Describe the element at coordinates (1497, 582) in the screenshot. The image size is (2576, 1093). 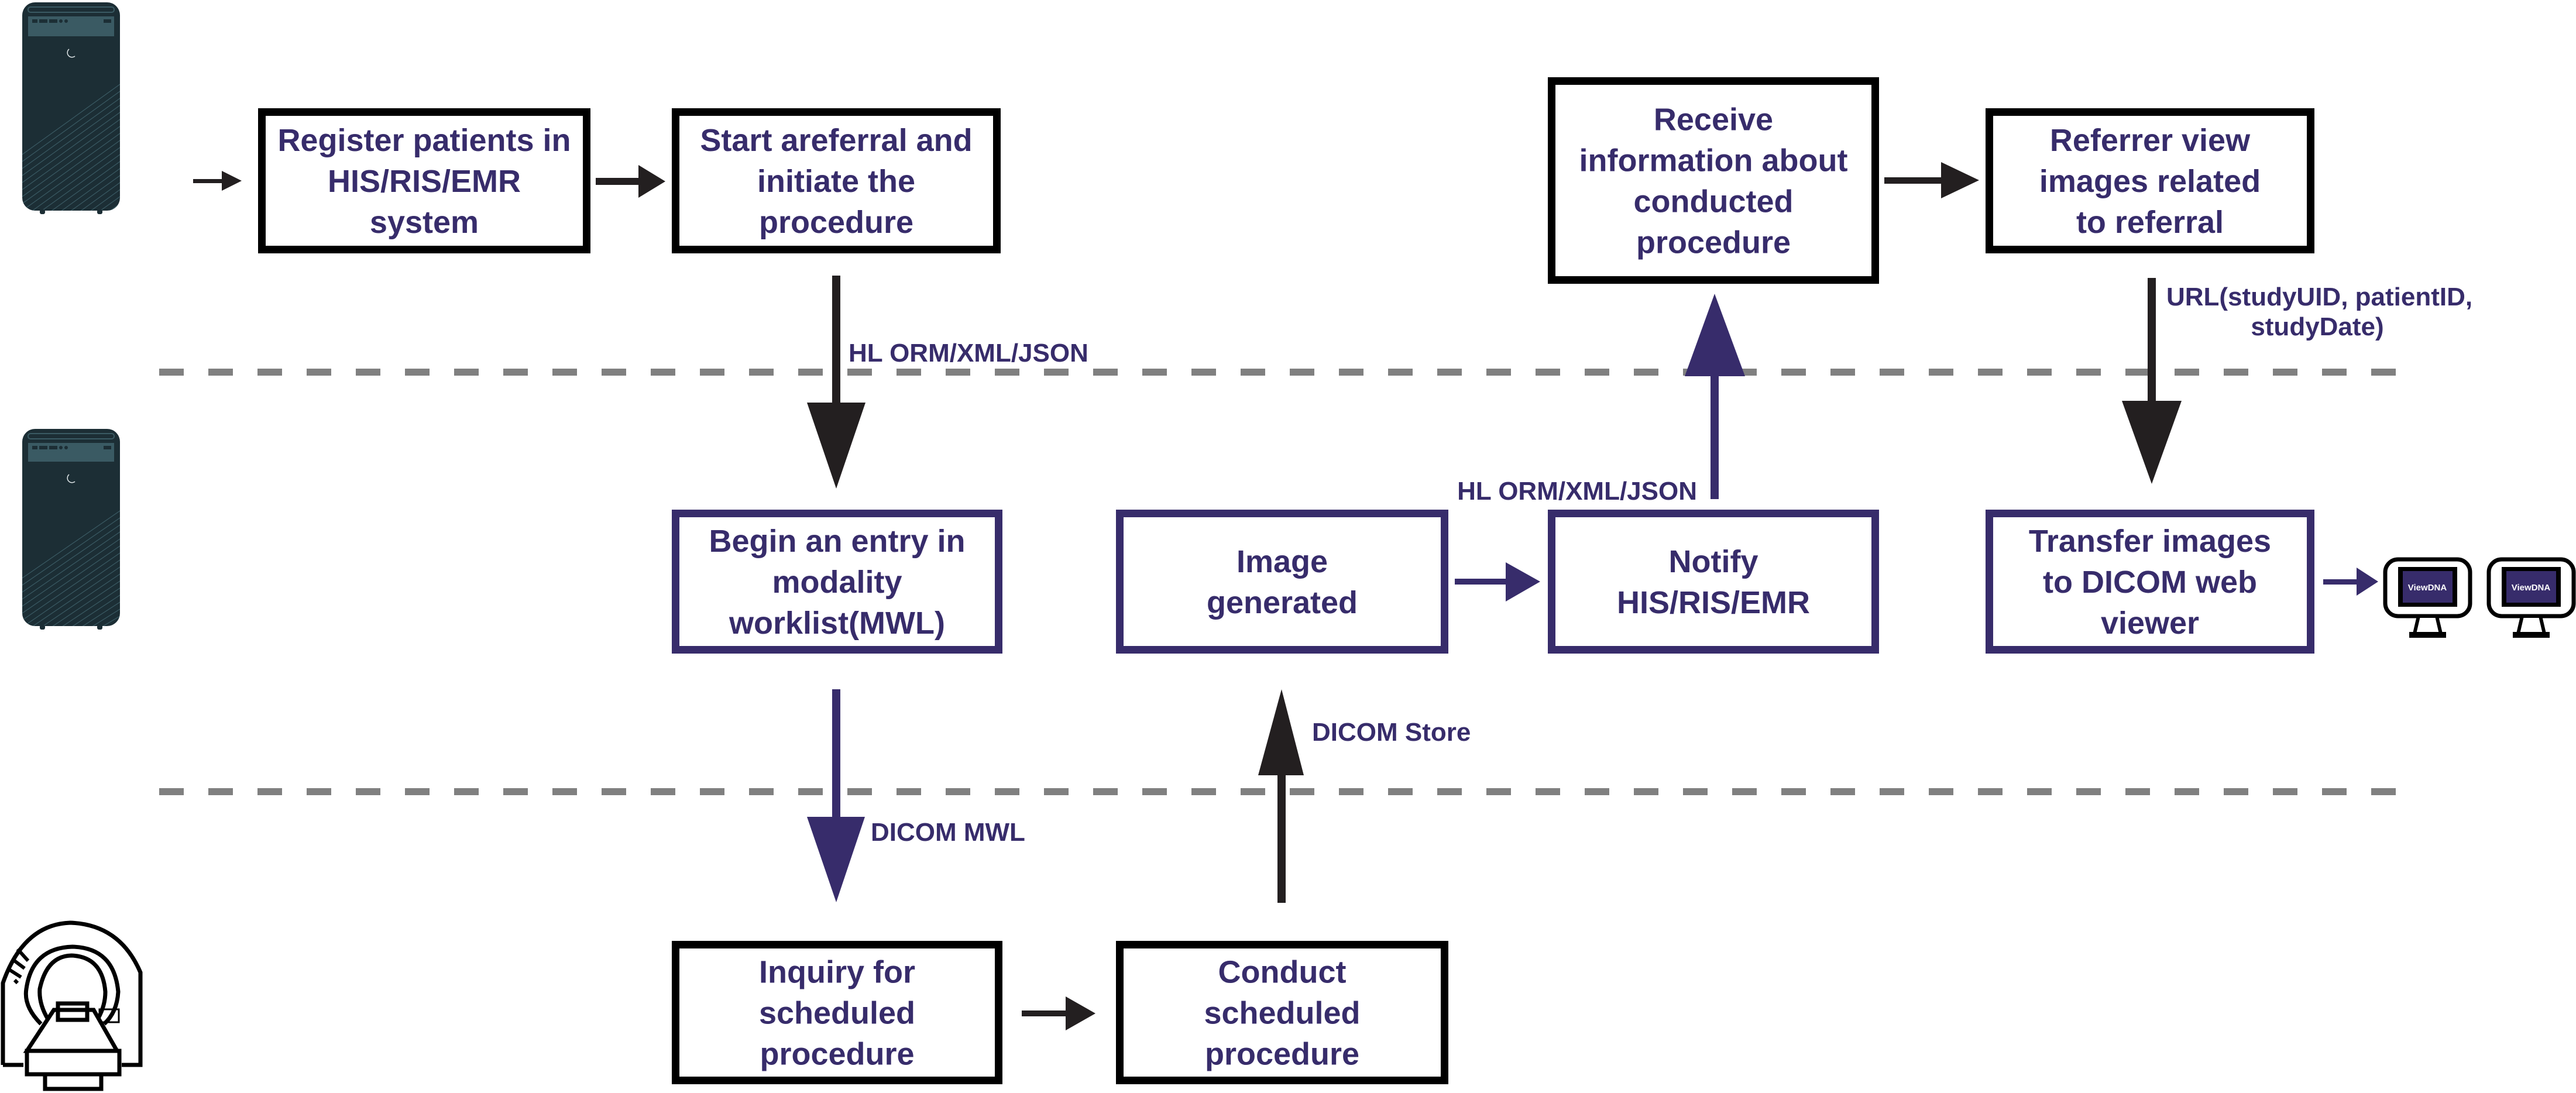
I see `arrow-image-to-notify` at that location.